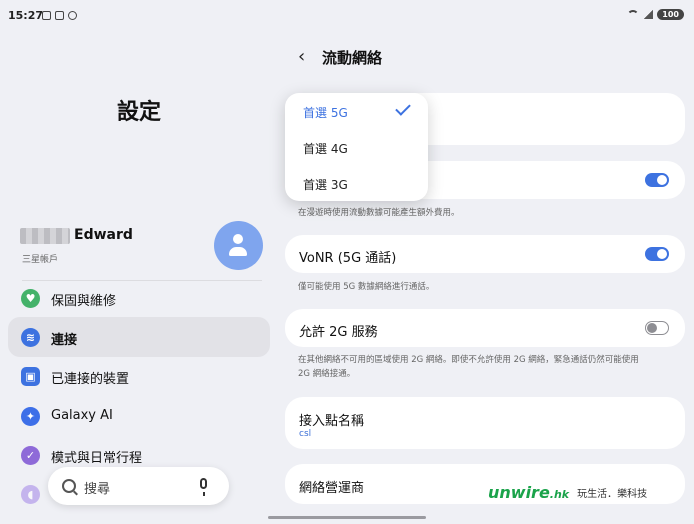 The image size is (694, 524). What do you see at coordinates (325, 184) in the screenshot?
I see `option-3g: 首選 3G` at bounding box center [325, 184].